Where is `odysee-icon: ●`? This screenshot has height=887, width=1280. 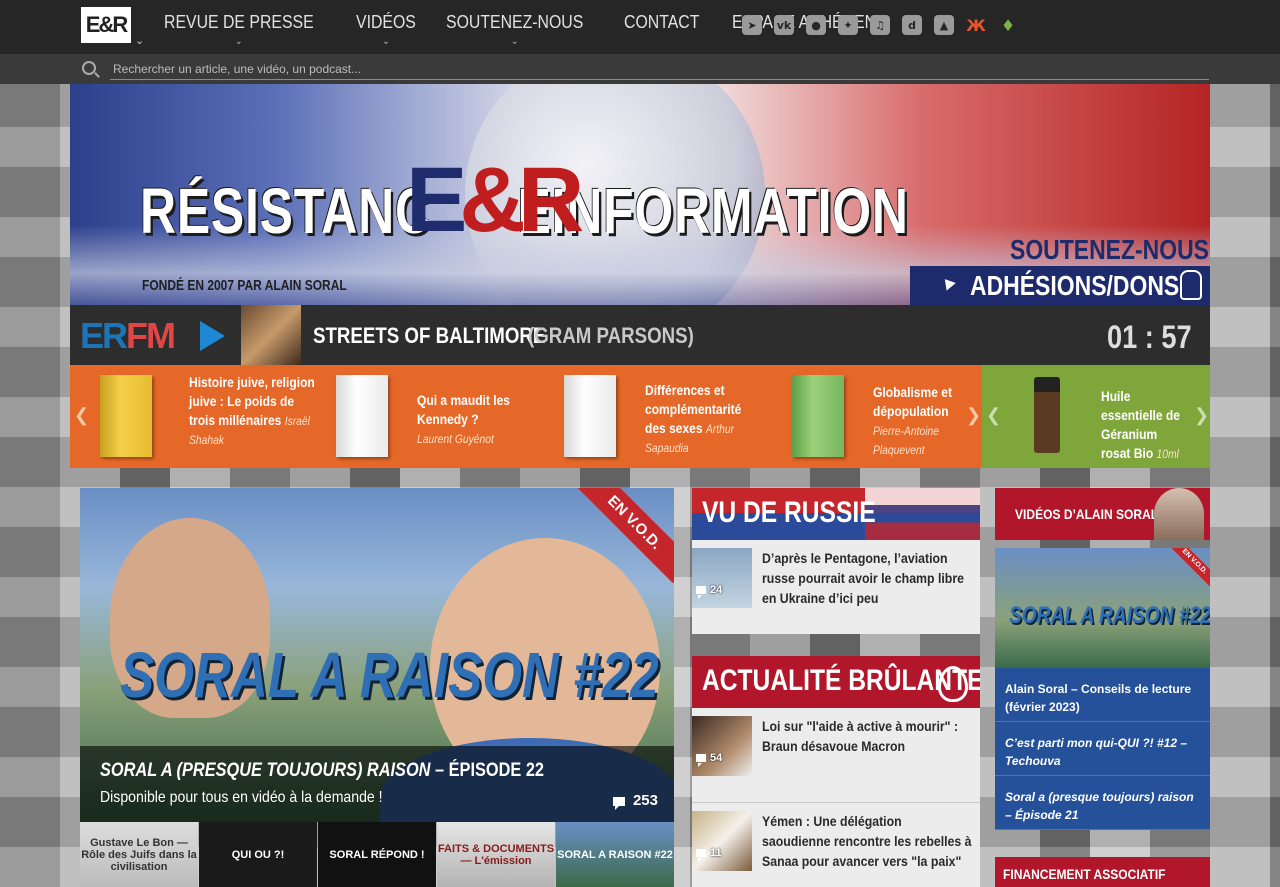 odysee-icon: ● is located at coordinates (816, 25).